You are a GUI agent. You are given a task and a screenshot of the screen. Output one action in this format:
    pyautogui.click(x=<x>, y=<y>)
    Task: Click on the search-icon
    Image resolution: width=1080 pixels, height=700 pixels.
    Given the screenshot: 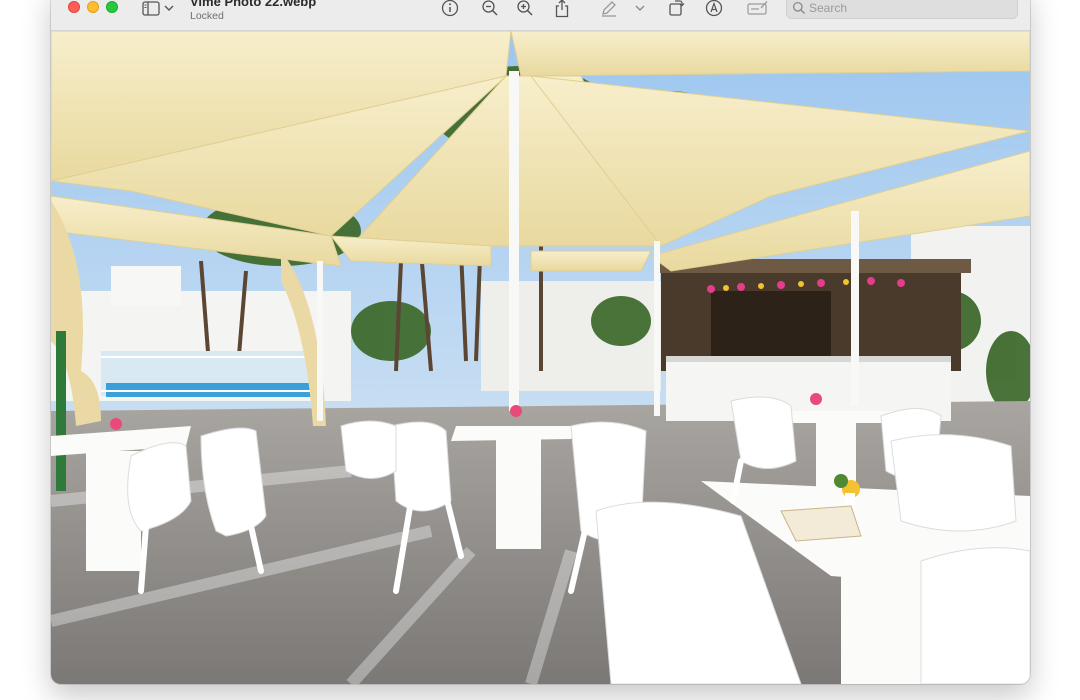 What is the action you would take?
    pyautogui.click(x=798, y=7)
    